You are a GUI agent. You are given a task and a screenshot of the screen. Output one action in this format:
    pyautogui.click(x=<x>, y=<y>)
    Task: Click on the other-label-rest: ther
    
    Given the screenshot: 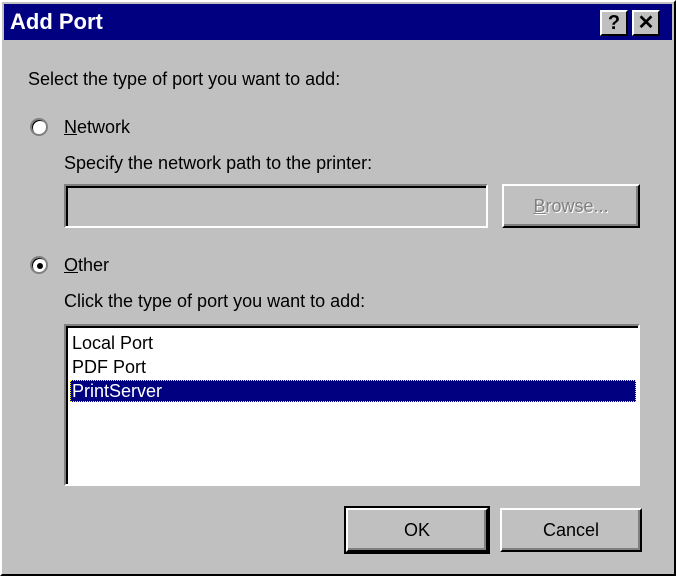 What is the action you would take?
    pyautogui.click(x=94, y=265)
    